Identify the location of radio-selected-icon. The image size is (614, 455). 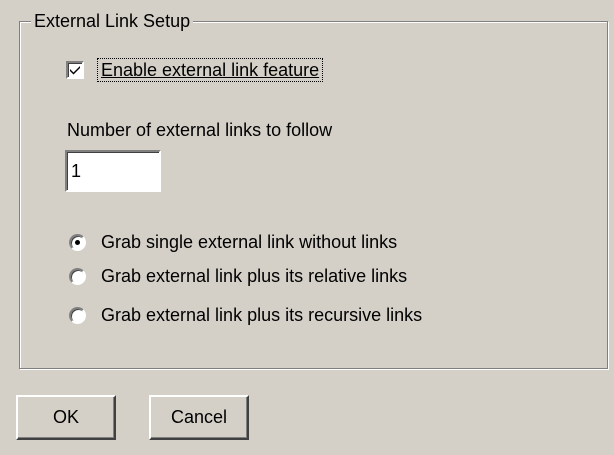
(77, 242).